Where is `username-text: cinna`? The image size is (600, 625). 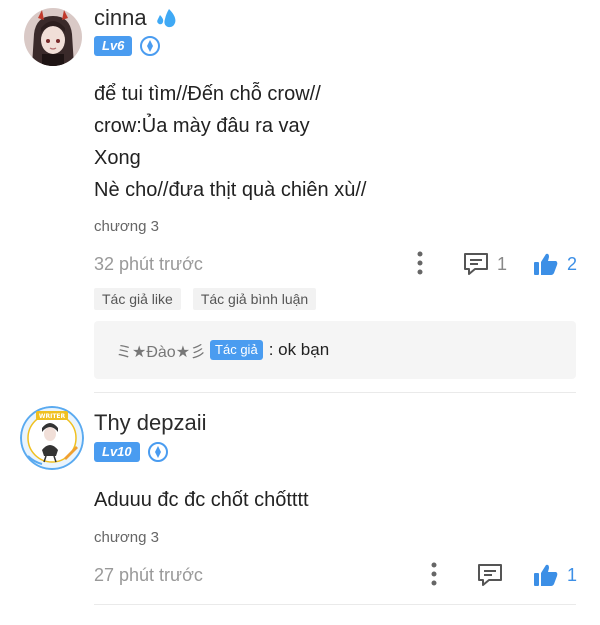 username-text: cinna is located at coordinates (120, 18).